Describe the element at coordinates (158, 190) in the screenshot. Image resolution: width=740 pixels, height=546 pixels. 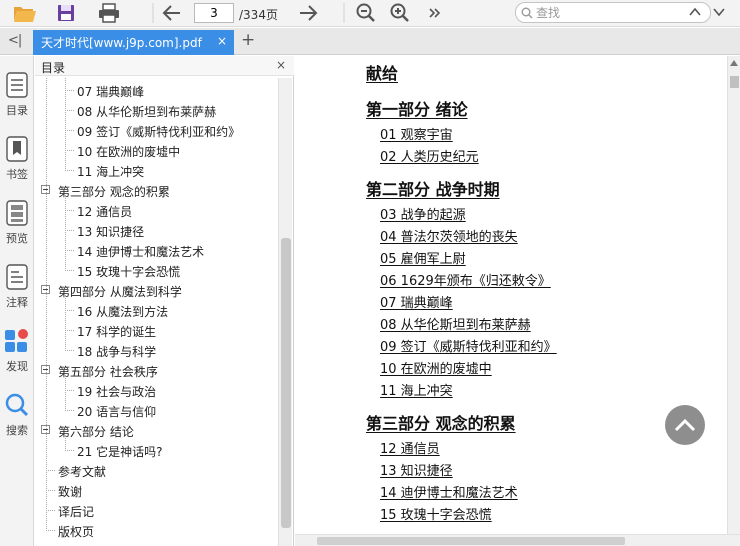
I see `outline-part: 第三部分 观念的积累` at that location.